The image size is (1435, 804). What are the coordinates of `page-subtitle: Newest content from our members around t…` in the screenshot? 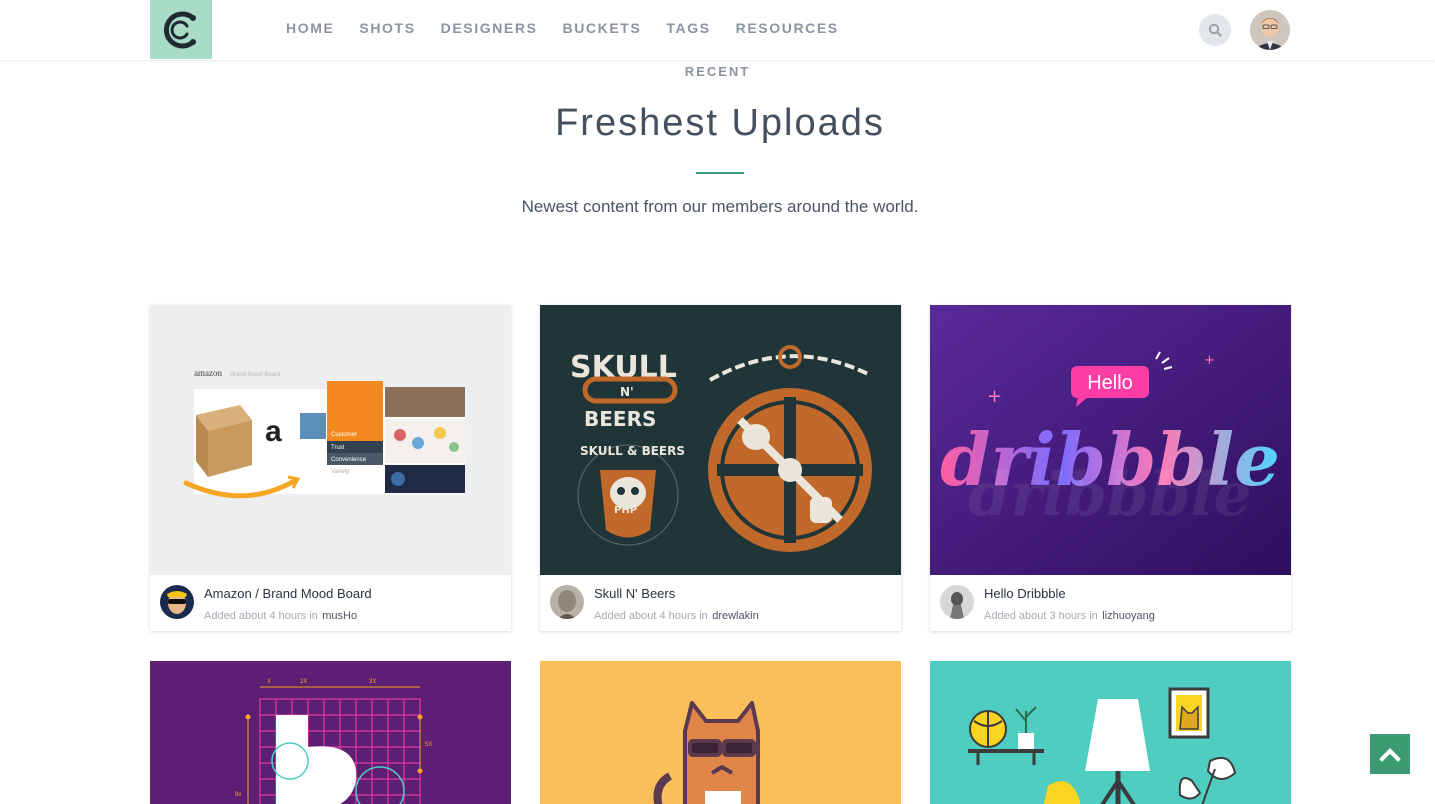 It's located at (720, 206).